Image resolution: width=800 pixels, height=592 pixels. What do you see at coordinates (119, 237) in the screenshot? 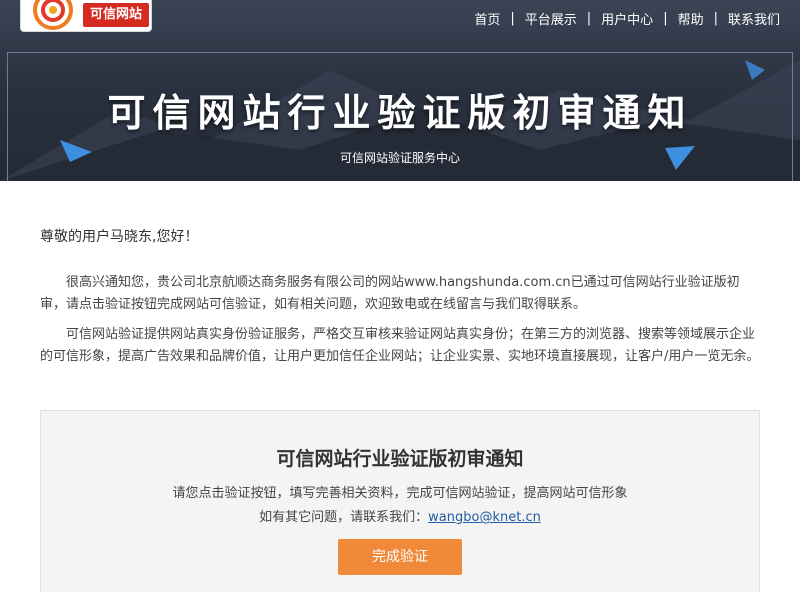
I see `greeting: 尊敬的用户马晓东,您好！` at bounding box center [119, 237].